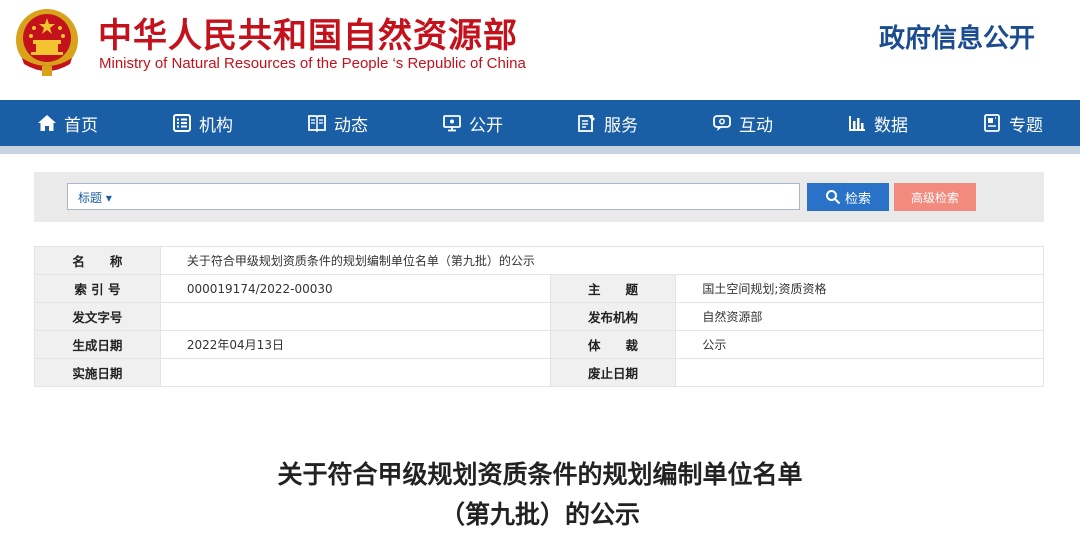  Describe the element at coordinates (216, 125) in the screenshot. I see `nav-label: 机构` at that location.